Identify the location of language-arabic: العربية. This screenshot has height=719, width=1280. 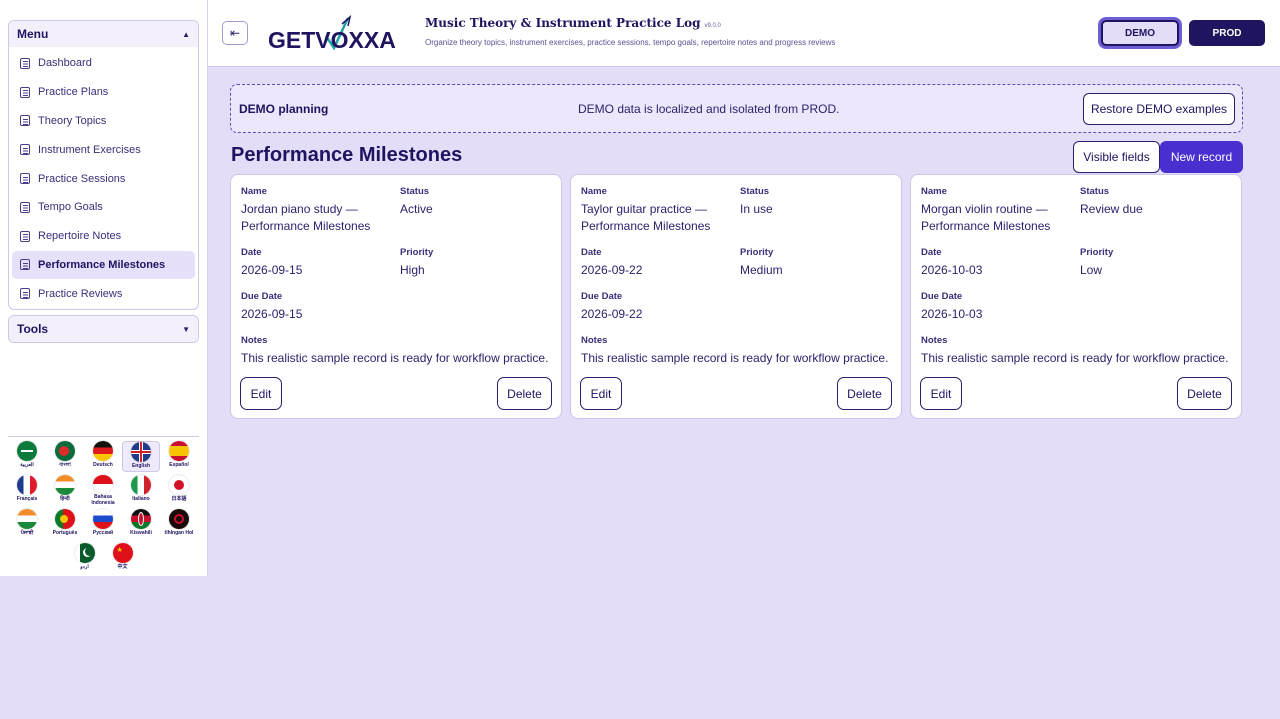
(27, 456).